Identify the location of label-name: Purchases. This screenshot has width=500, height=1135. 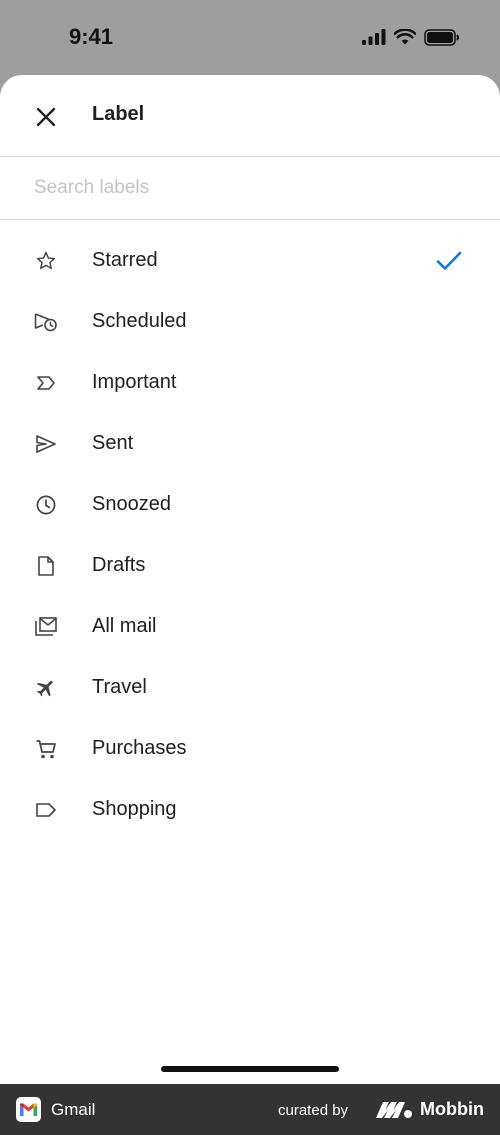
(139, 748).